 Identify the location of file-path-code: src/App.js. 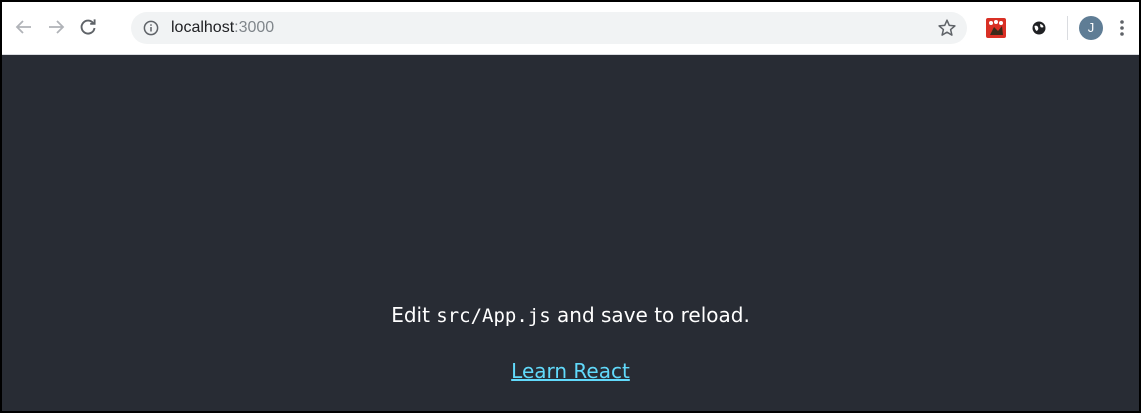
(493, 316).